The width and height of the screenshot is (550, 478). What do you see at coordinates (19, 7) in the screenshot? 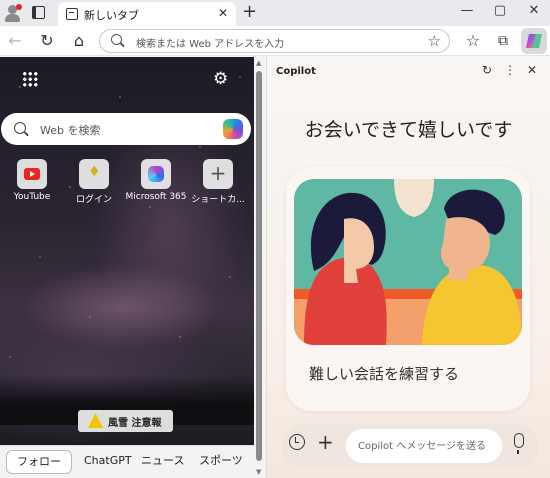
I see `notification-dot` at bounding box center [19, 7].